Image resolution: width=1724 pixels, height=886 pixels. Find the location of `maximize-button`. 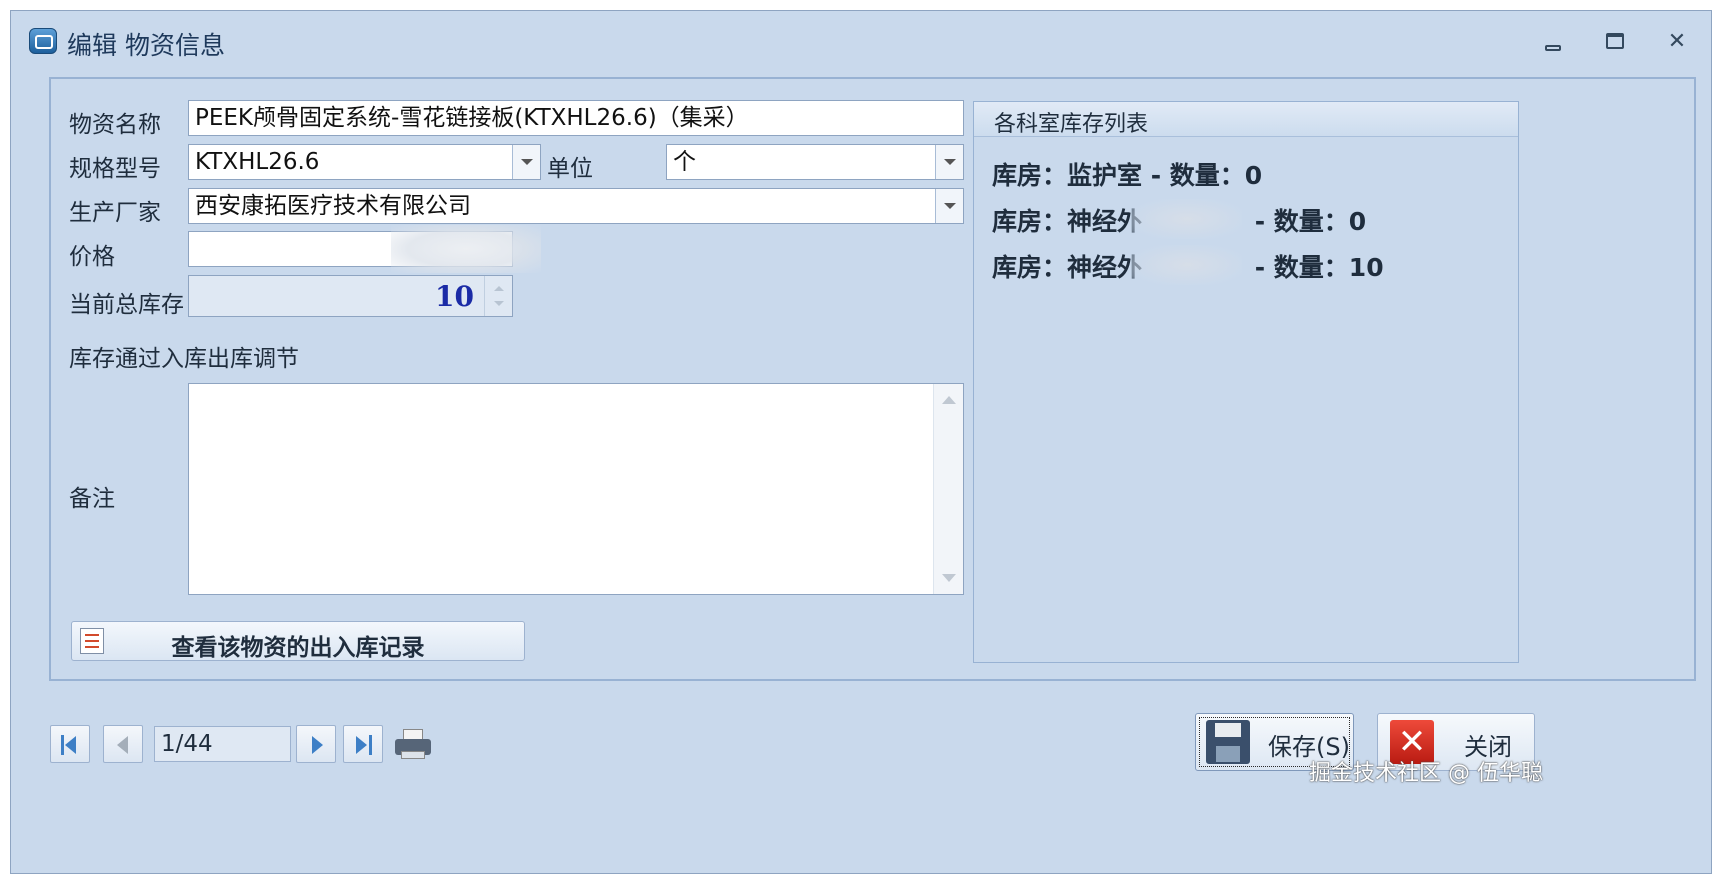

maximize-button is located at coordinates (1615, 42).